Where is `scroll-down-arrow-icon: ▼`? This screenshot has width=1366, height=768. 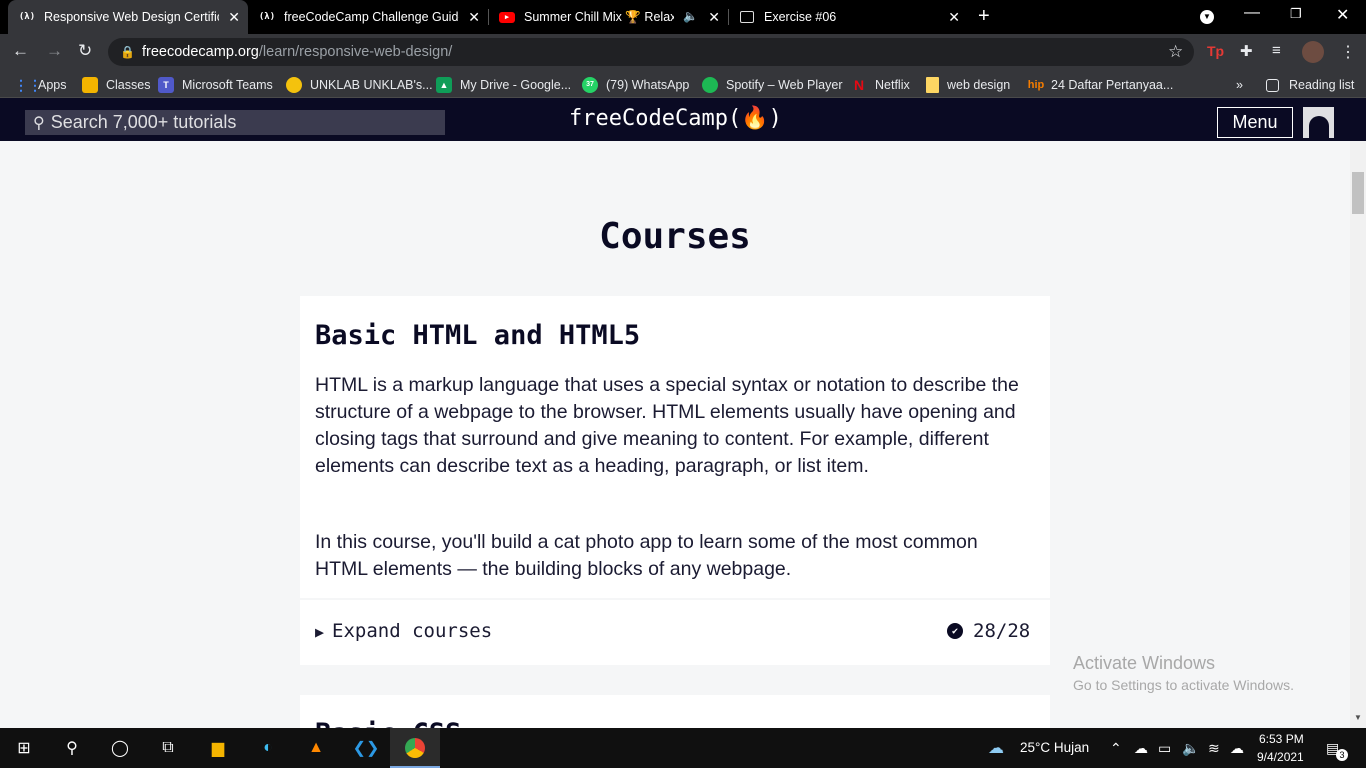 scroll-down-arrow-icon: ▼ is located at coordinates (1358, 717).